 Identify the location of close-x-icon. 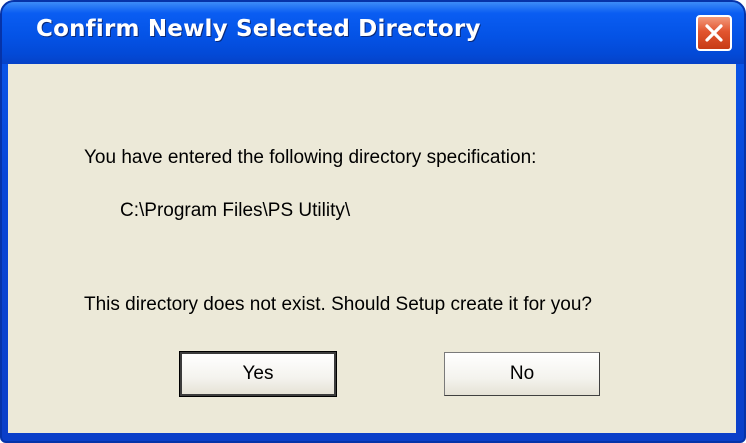
(714, 33).